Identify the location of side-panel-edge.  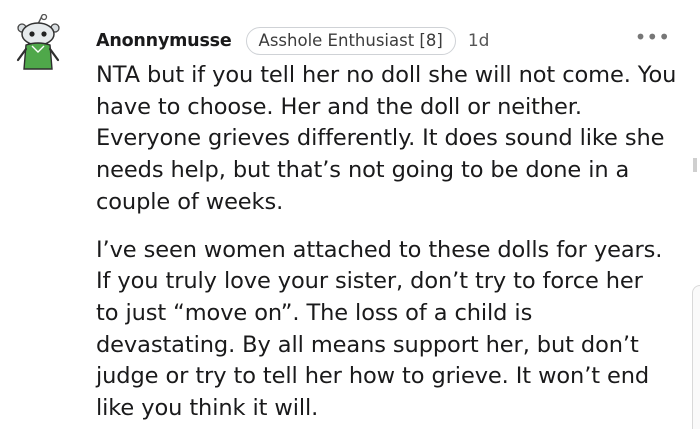
(696, 357).